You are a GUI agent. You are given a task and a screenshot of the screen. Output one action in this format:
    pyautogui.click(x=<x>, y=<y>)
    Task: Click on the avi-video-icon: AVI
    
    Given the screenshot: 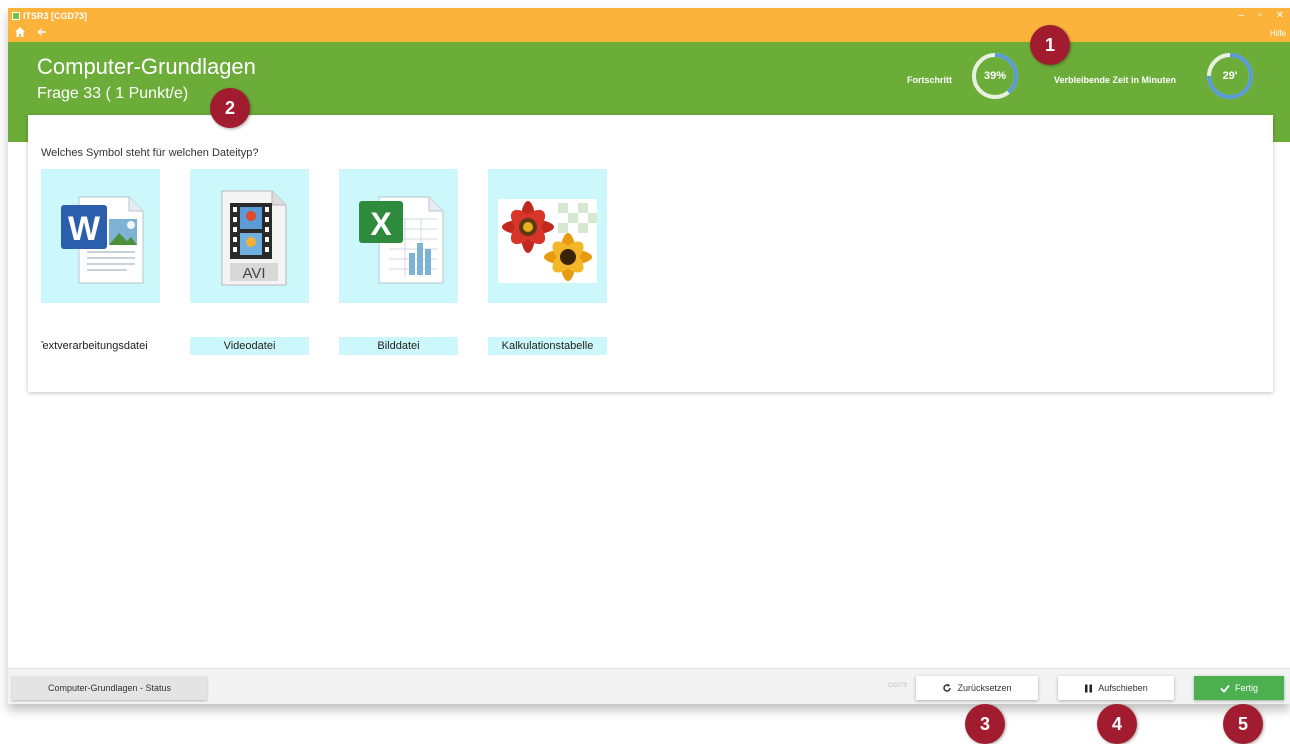 What is the action you would take?
    pyautogui.click(x=254, y=238)
    